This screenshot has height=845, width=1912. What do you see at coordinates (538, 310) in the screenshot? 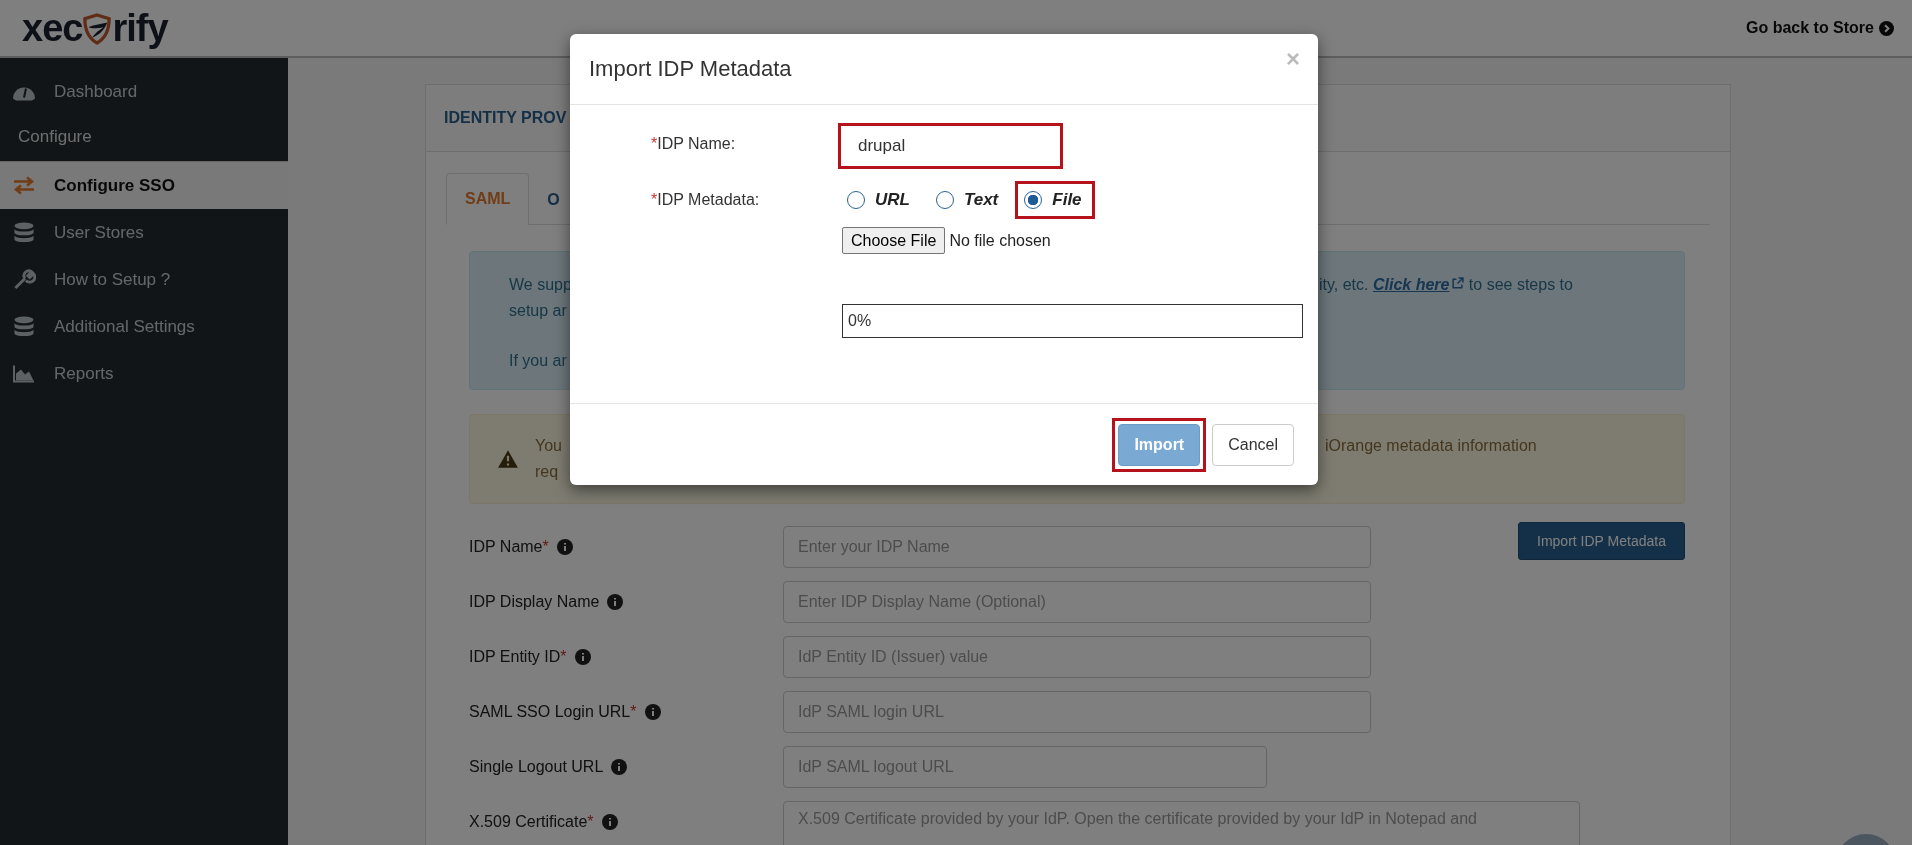
I see `info-text: setup ar` at bounding box center [538, 310].